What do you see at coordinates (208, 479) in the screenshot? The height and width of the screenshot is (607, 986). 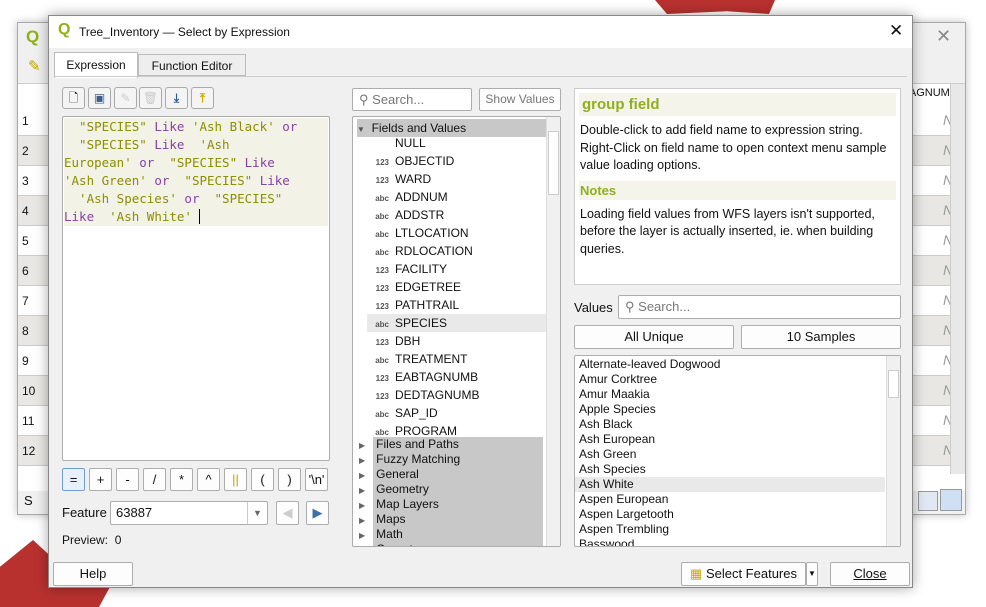 I see `operator-button: ^` at bounding box center [208, 479].